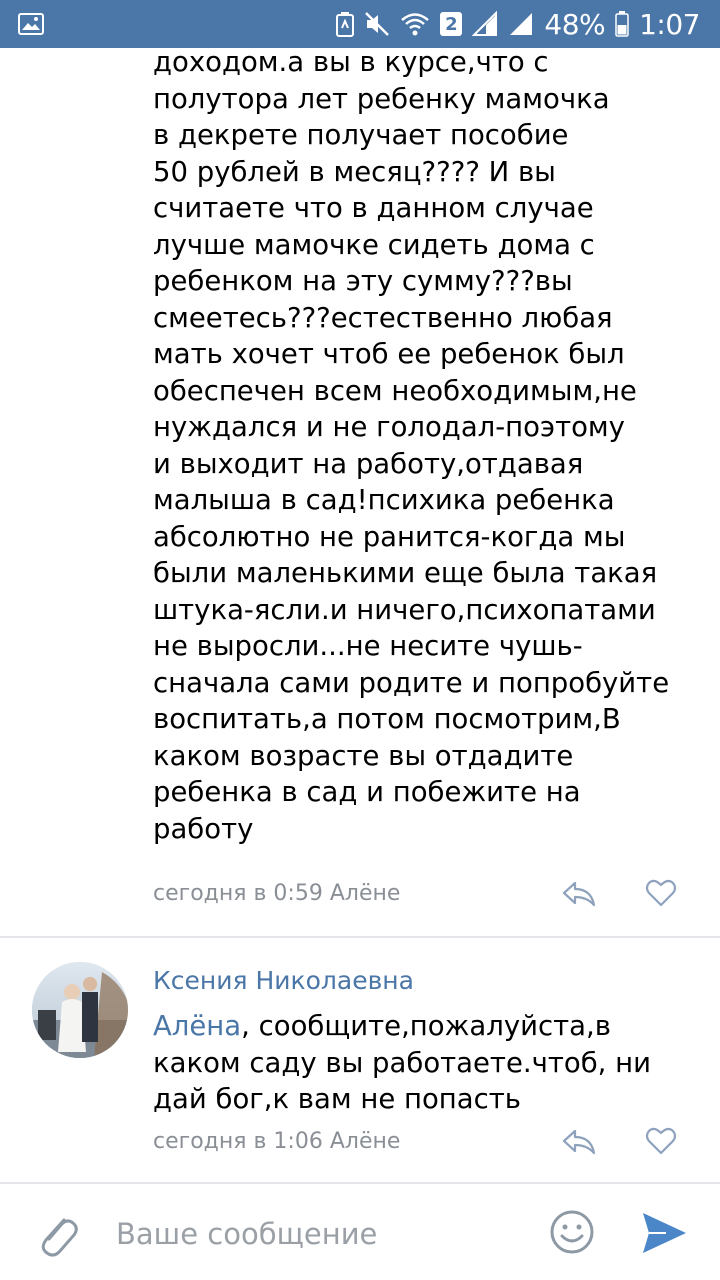  I want to click on comment-timestamp: сегодня в 0:59 Алёне, so click(277, 893).